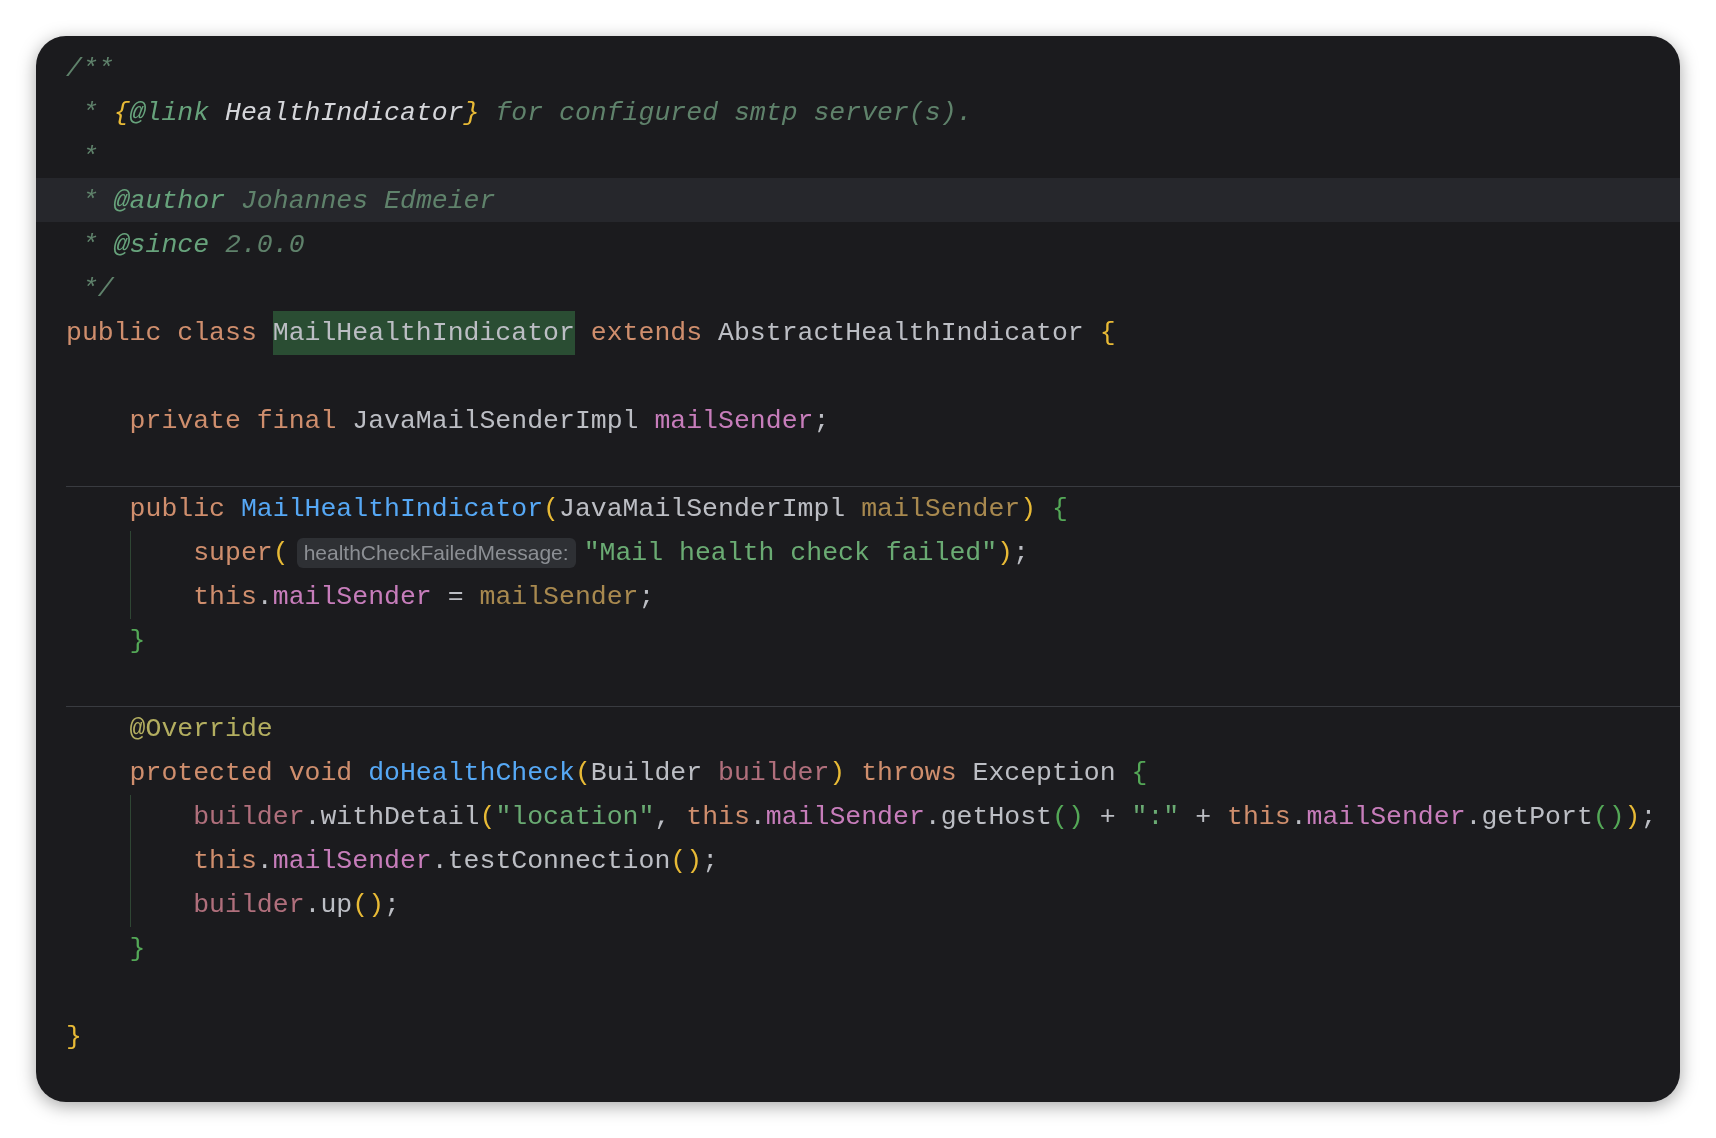  Describe the element at coordinates (575, 817) in the screenshot. I see `string-literal: "location"` at that location.